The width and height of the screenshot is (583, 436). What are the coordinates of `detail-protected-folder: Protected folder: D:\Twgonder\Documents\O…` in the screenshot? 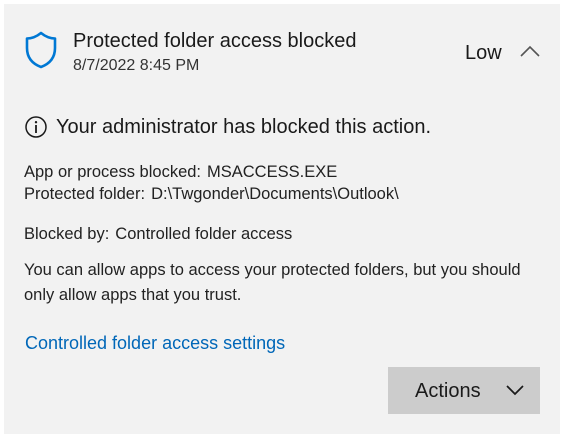 It's located at (211, 194).